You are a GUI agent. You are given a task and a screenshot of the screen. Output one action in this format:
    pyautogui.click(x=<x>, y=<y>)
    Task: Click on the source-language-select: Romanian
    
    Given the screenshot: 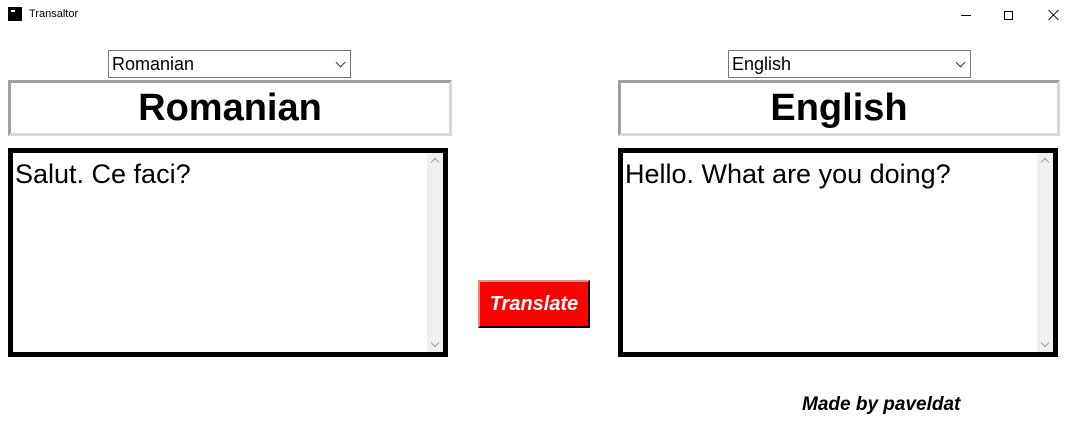 What is the action you would take?
    pyautogui.click(x=229, y=64)
    